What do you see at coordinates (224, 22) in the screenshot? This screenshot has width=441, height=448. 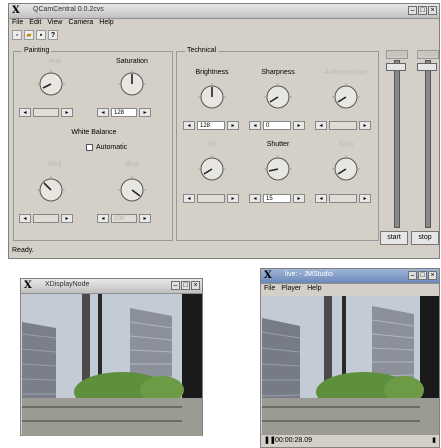 I see `menu-bar: File Edit View Camera Help` at bounding box center [224, 22].